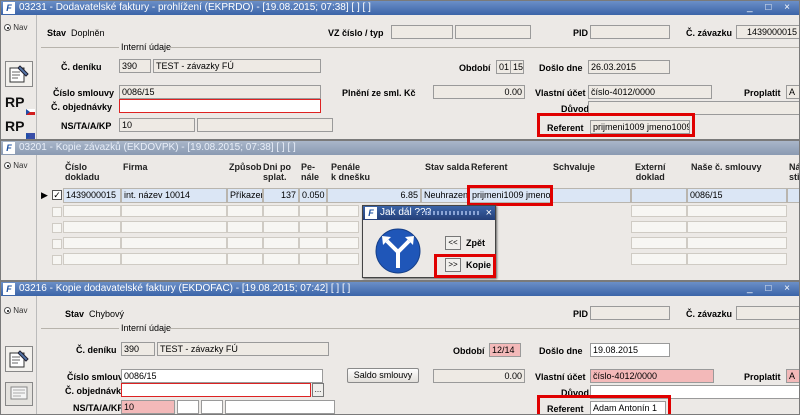 Image resolution: width=800 pixels, height=415 pixels. Describe the element at coordinates (422, 32) in the screenshot. I see `vz-number-field` at that location.